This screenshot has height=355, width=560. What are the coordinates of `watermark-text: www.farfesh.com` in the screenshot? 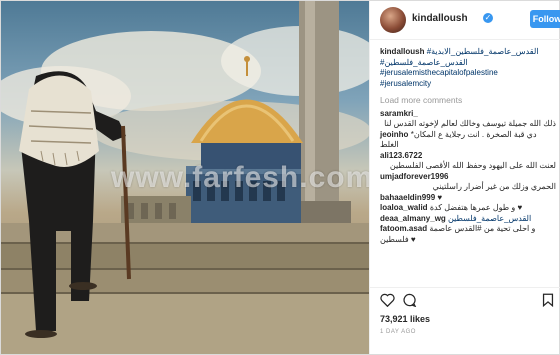 It's located at (240, 177).